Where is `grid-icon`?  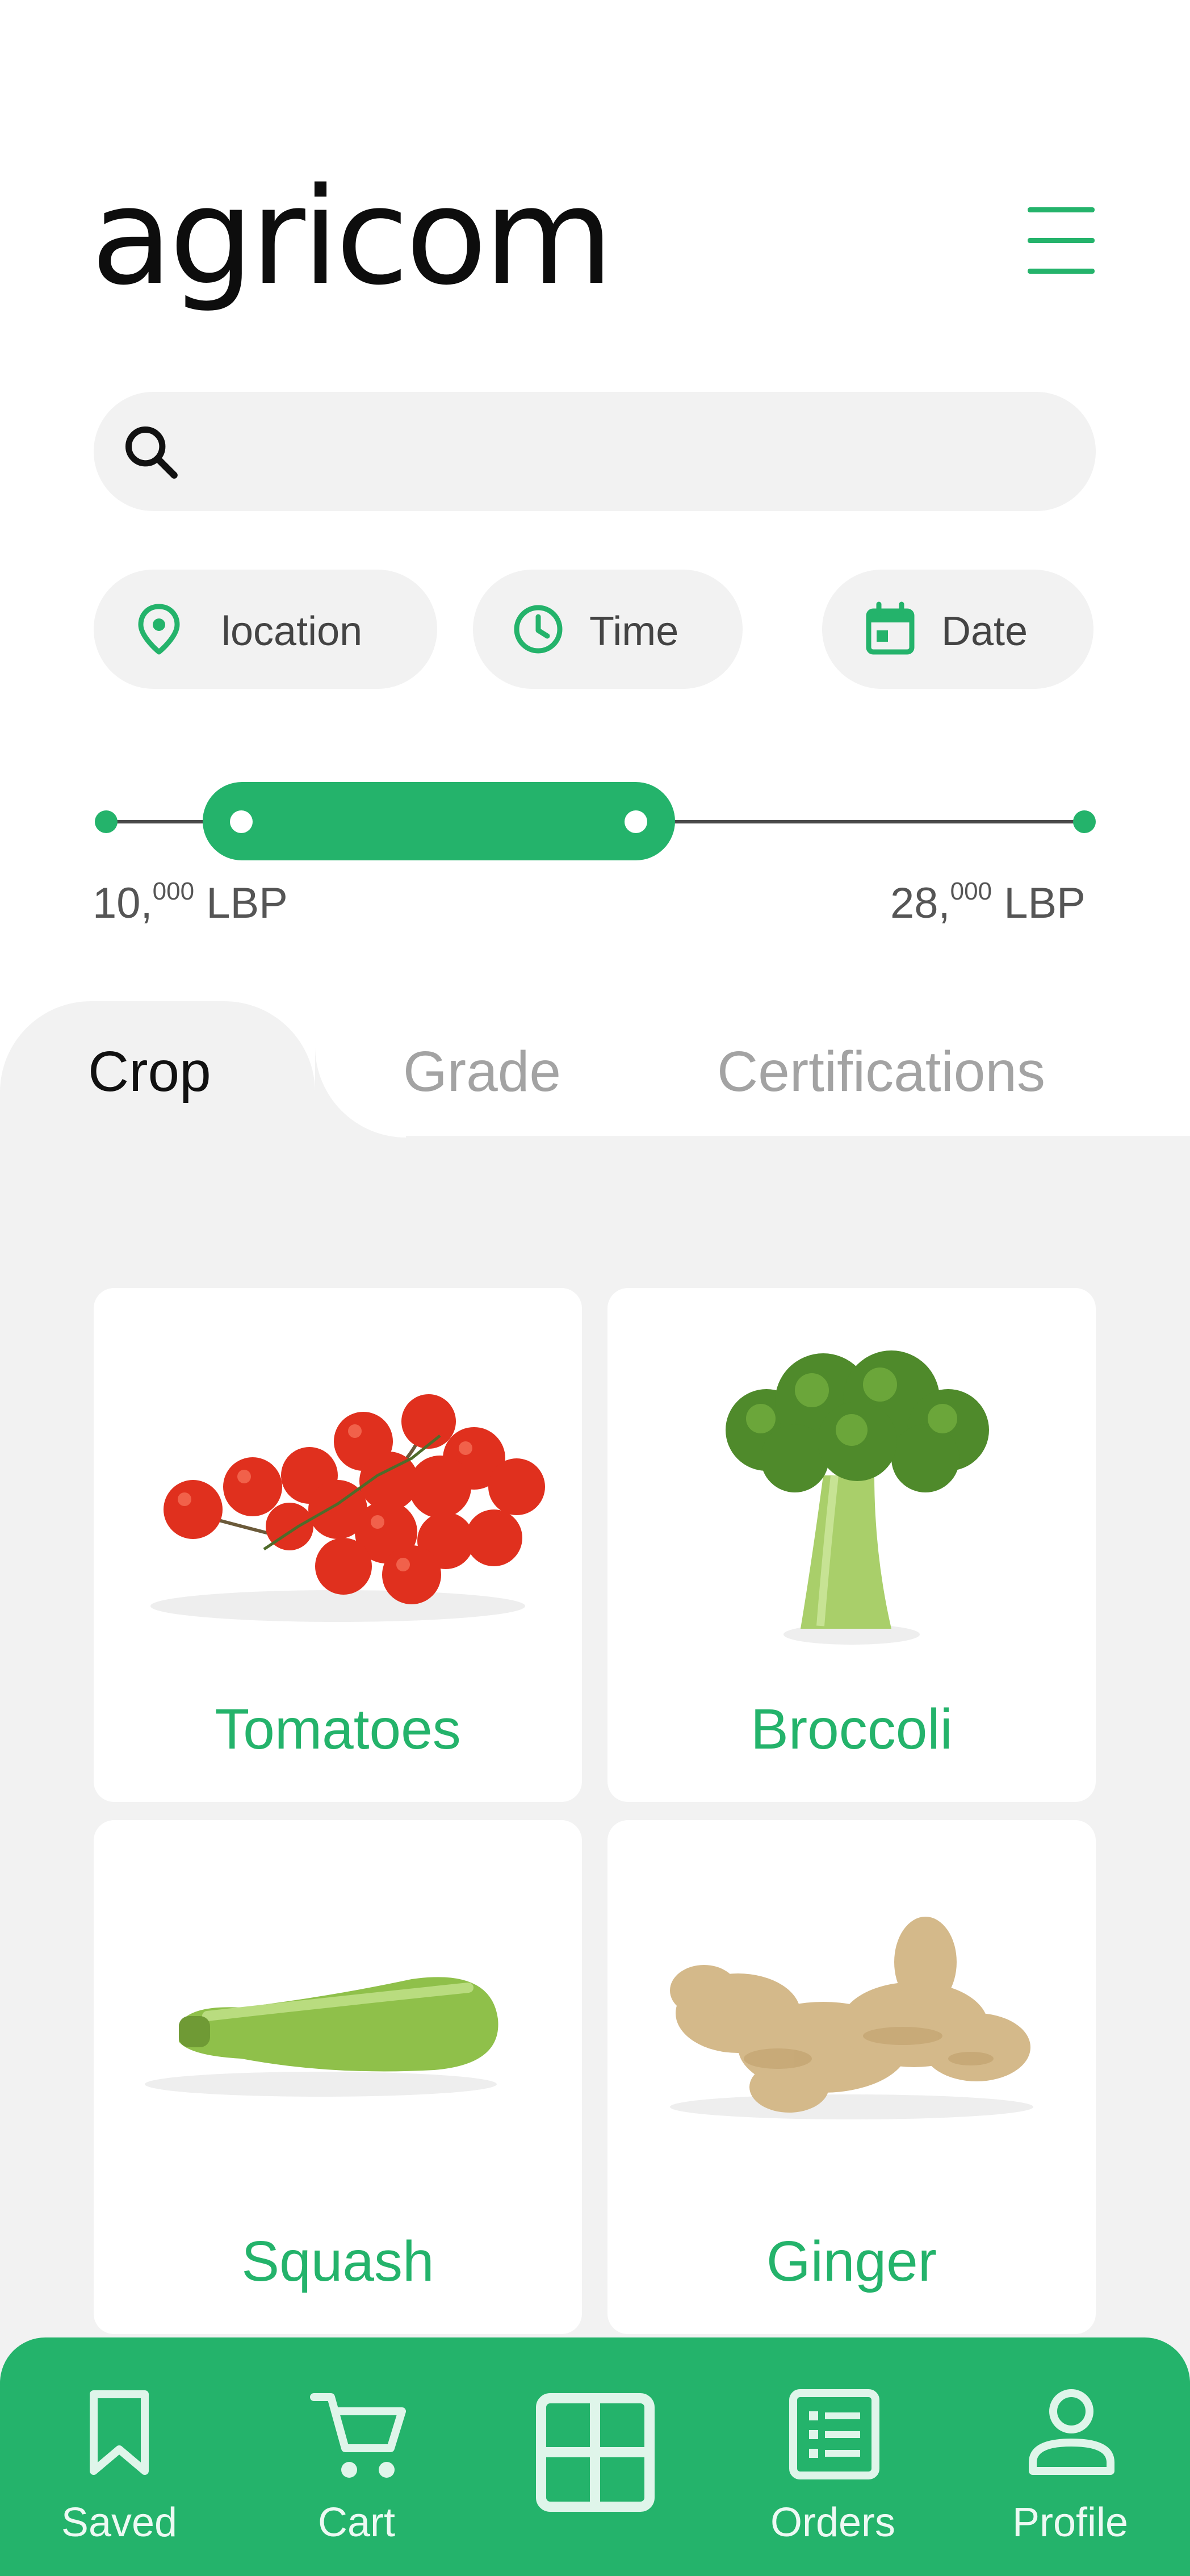
grid-icon is located at coordinates (595, 2452).